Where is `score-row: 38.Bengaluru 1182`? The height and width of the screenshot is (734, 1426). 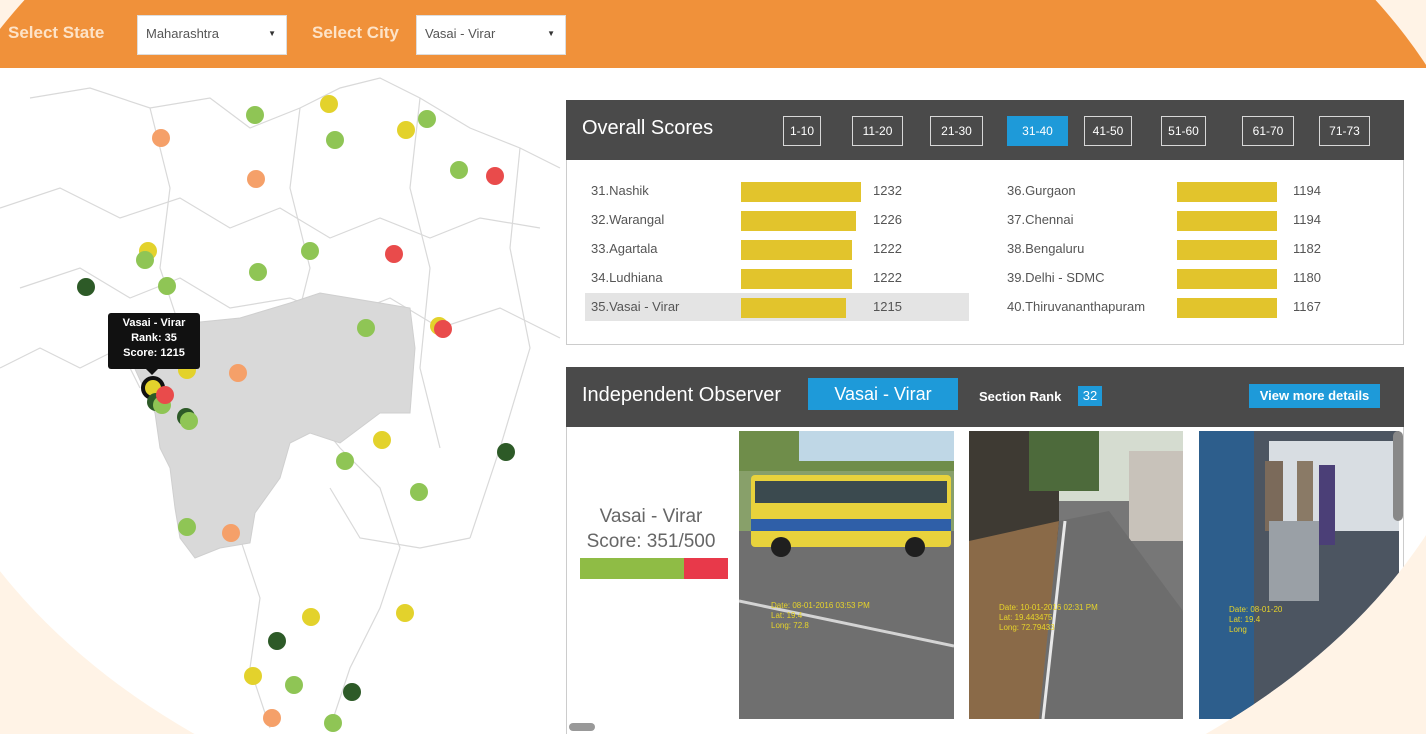 score-row: 38.Bengaluru 1182 is located at coordinates (1196, 249).